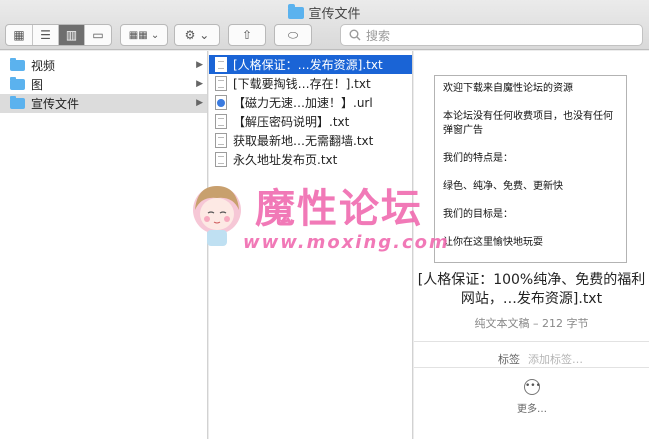 The width and height of the screenshot is (649, 439). What do you see at coordinates (478, 158) in the screenshot?
I see `preview-line: 我们的特点是：` at bounding box center [478, 158].